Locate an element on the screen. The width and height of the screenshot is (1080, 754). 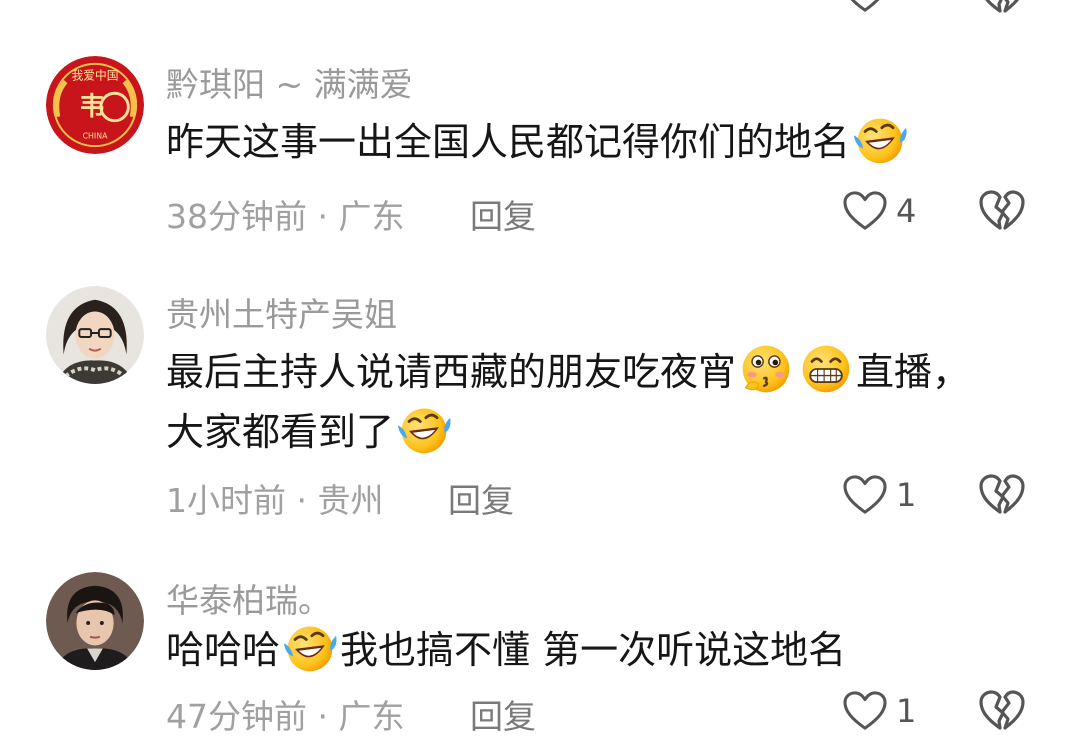
comment-text-part: 大家都看到了 is located at coordinates (280, 432).